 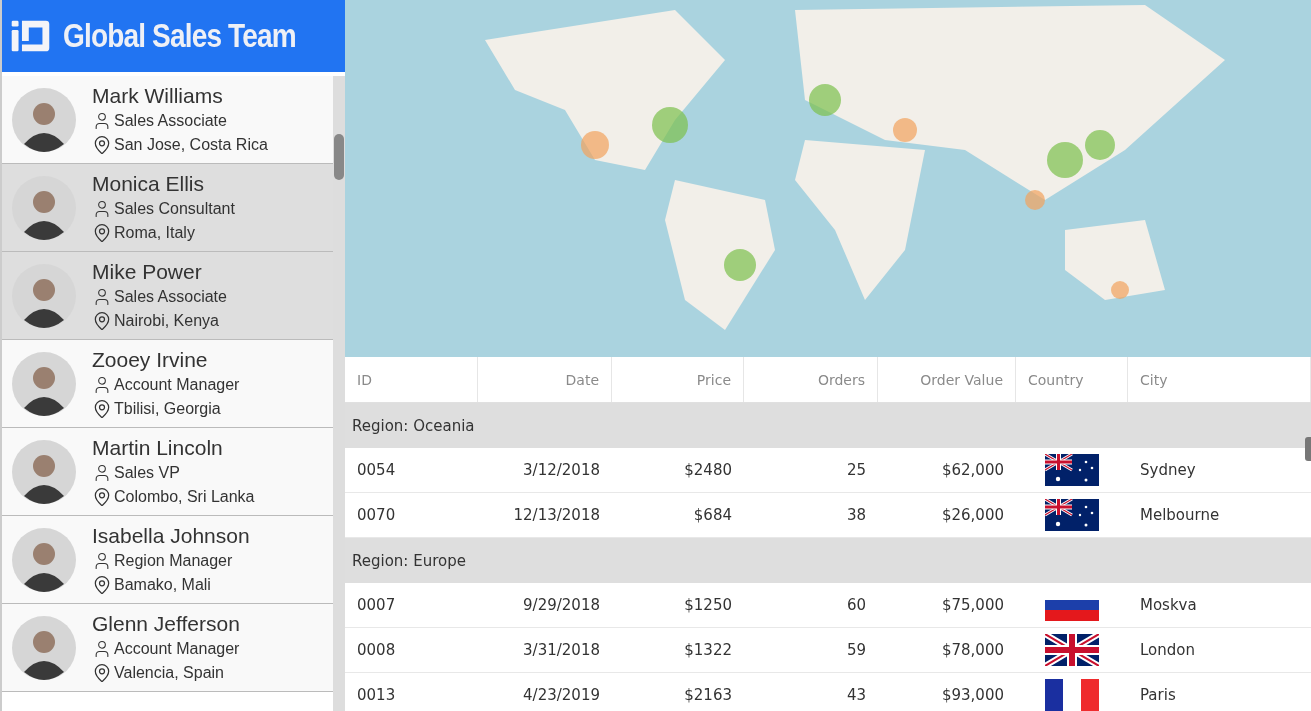 What do you see at coordinates (184, 496) in the screenshot?
I see `person-location: Colombo, Sri Lanka` at bounding box center [184, 496].